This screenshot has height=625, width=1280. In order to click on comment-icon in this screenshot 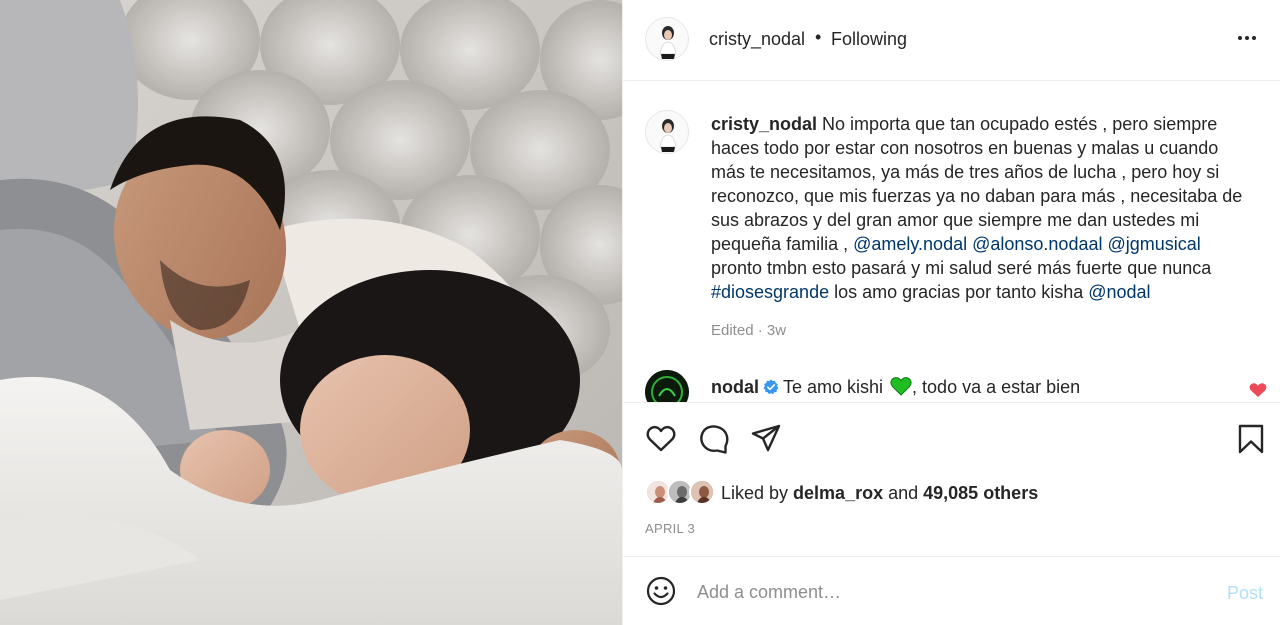, I will do `click(714, 439)`.